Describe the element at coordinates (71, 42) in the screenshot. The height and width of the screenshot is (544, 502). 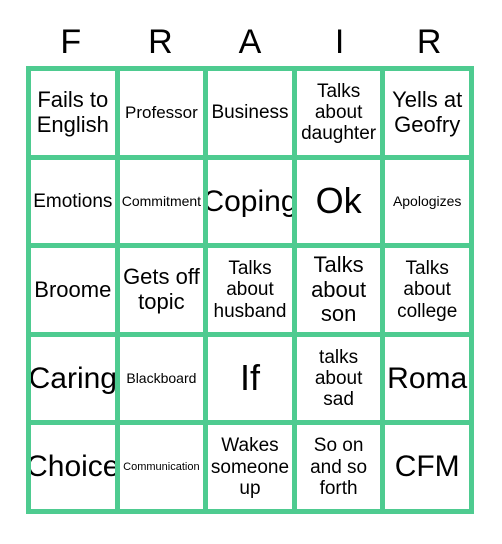
I see `header-letter-1: F` at that location.